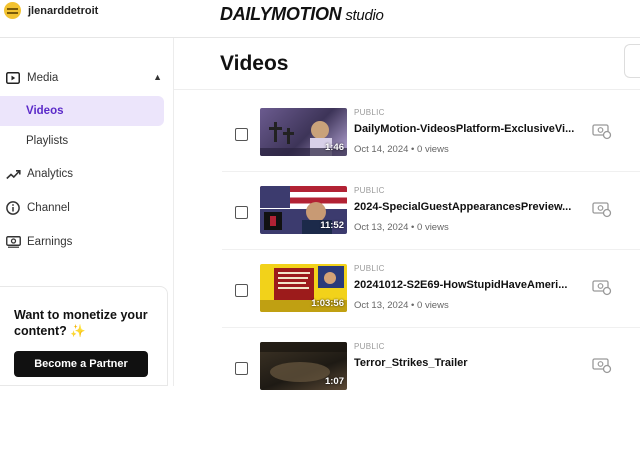 Image resolution: width=640 pixels, height=456 pixels. I want to click on sidebar-item-label: Earnings, so click(50, 242).